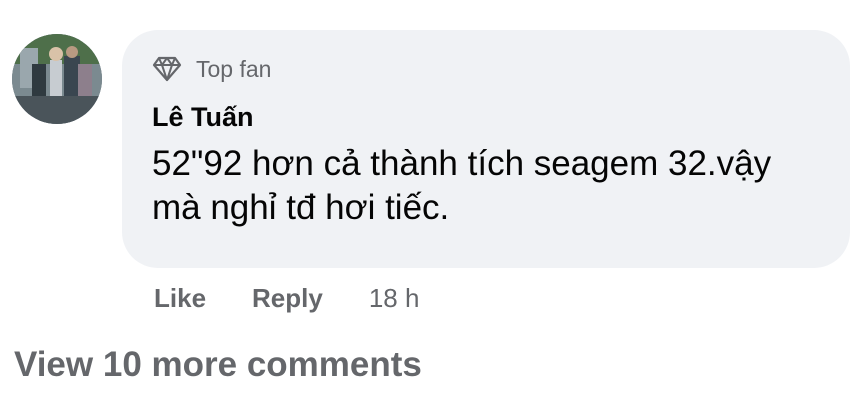  Describe the element at coordinates (218, 365) in the screenshot. I see `view-more-comments-link: View 10 more comments` at that location.